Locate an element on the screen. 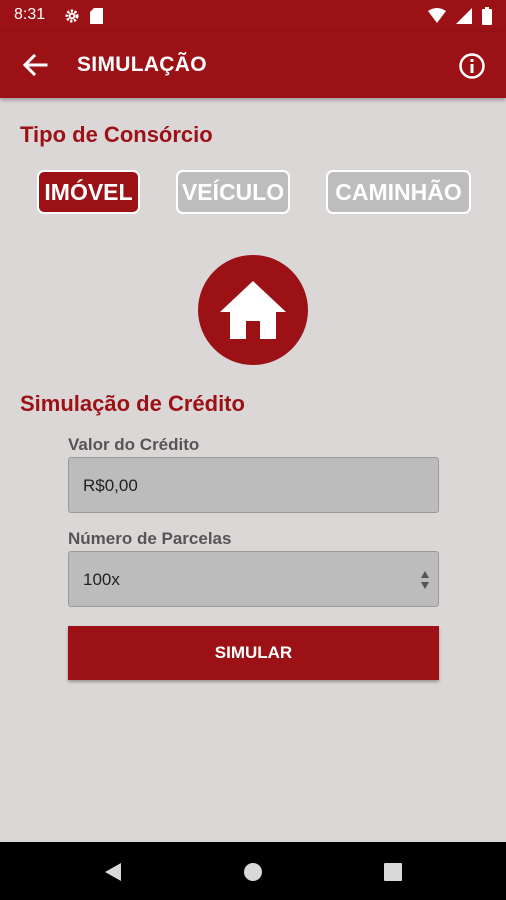 The height and width of the screenshot is (900, 506). app-bar: SIMULAÇÃO is located at coordinates (253, 65).